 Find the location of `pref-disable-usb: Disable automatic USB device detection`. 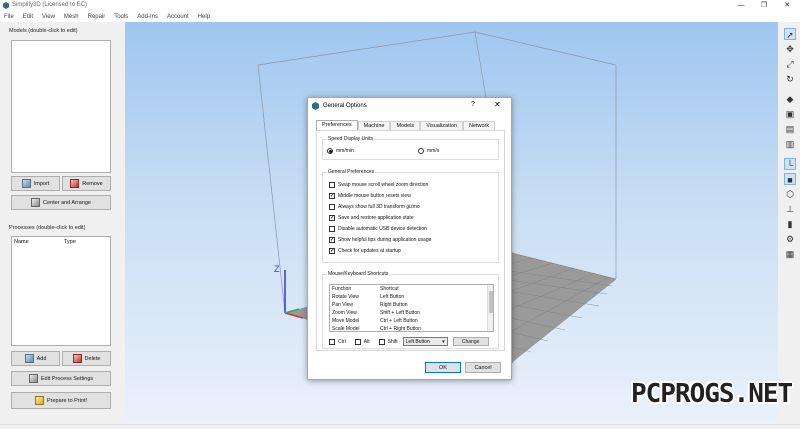

pref-disable-usb: Disable automatic USB device detection is located at coordinates (378, 229).